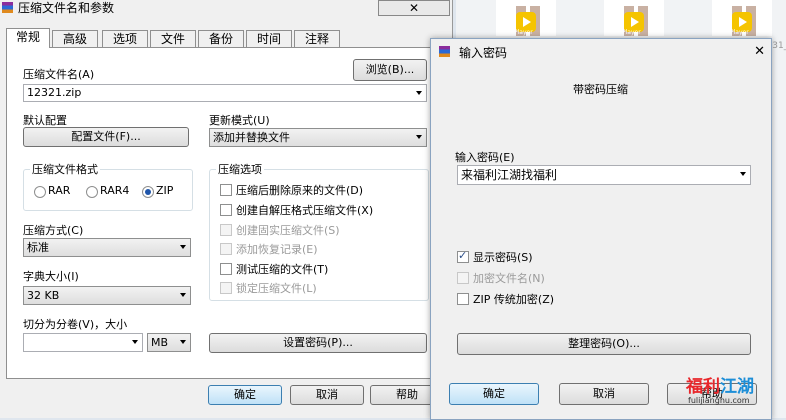  What do you see at coordinates (66, 8) in the screenshot?
I see `window-title: 压缩文件名和参数` at bounding box center [66, 8].